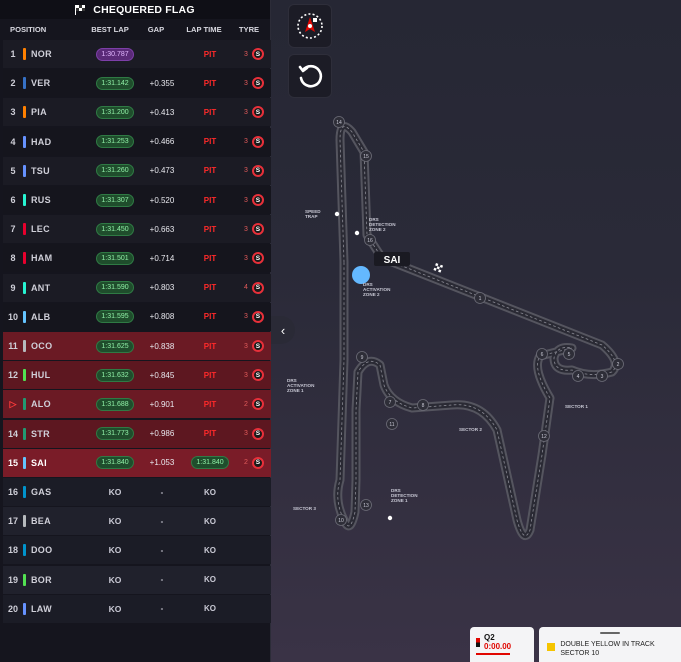  Describe the element at coordinates (137, 375) in the screenshot. I see `driver-row: 12 HUL 1:31.632 +0.845 PIT 3 S` at that location.